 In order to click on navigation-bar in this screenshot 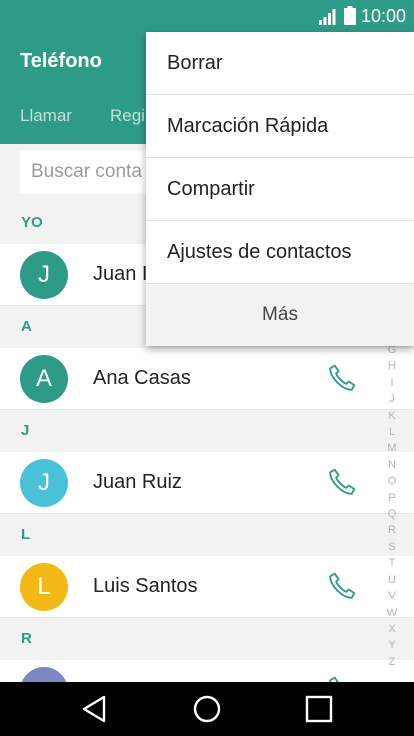, I will do `click(207, 709)`.